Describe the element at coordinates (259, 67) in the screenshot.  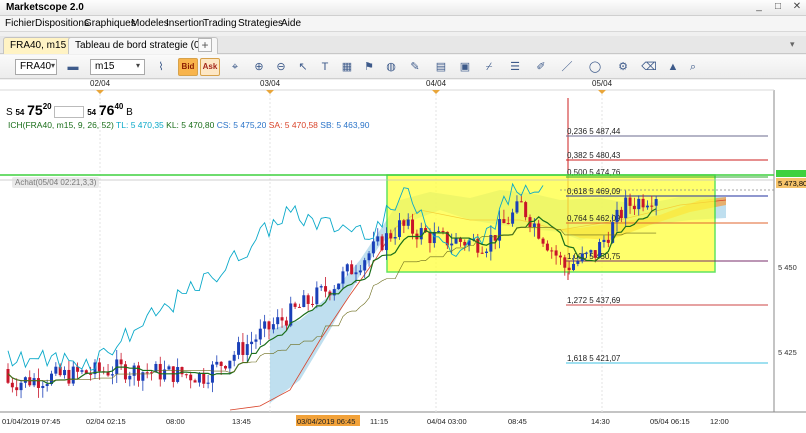
I see `zoom-in-icon: ⊕` at that location.